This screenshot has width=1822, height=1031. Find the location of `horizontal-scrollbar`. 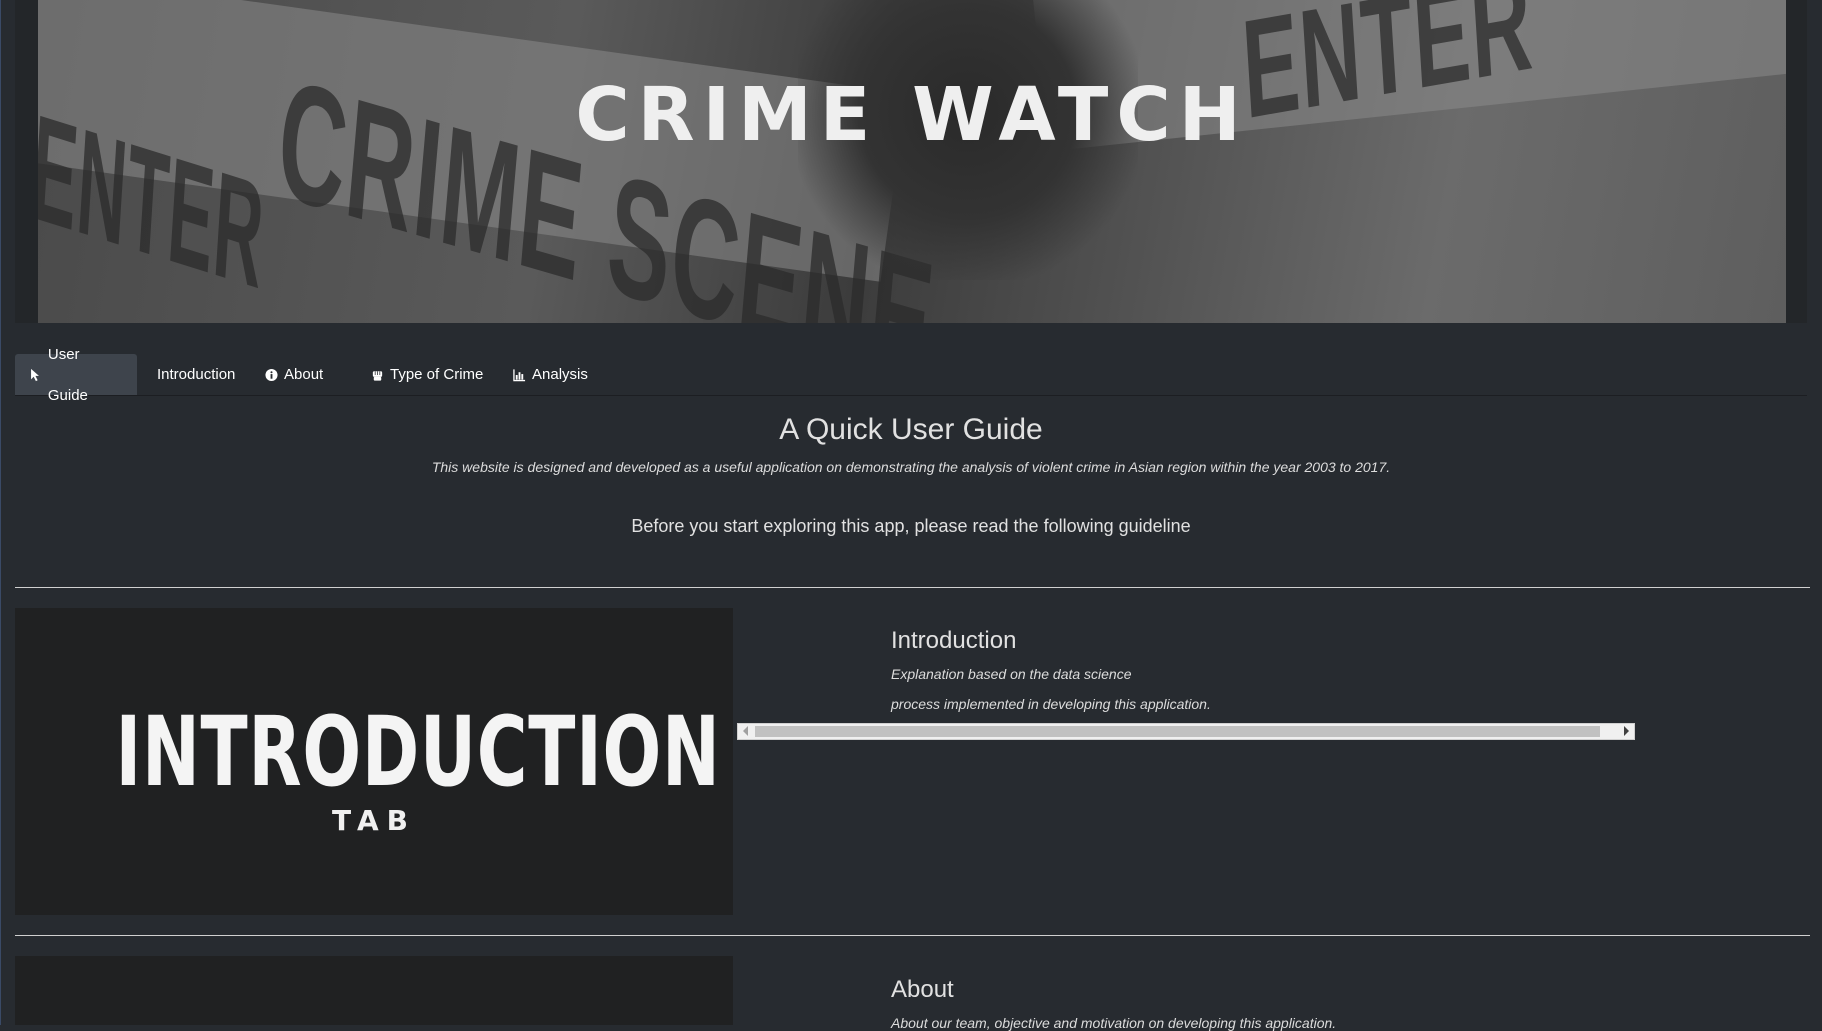

horizontal-scrollbar is located at coordinates (1186, 731).